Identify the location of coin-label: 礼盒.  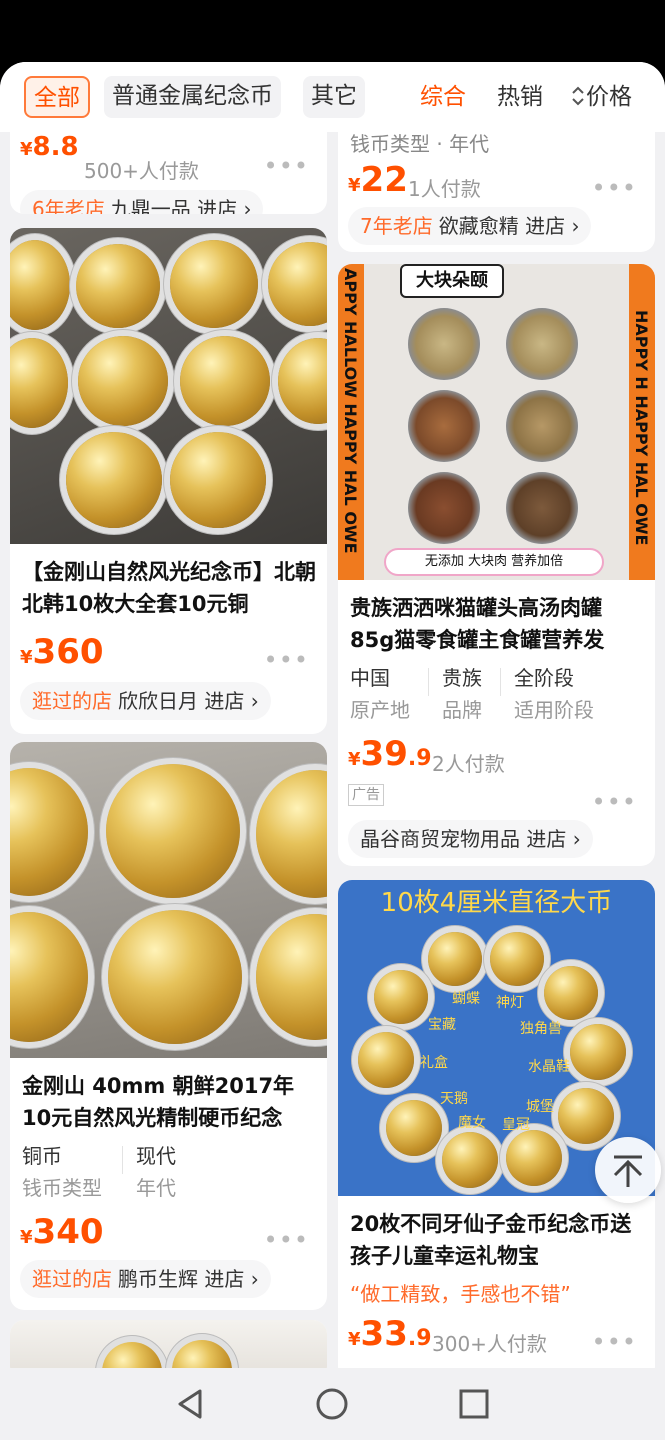
(434, 1063).